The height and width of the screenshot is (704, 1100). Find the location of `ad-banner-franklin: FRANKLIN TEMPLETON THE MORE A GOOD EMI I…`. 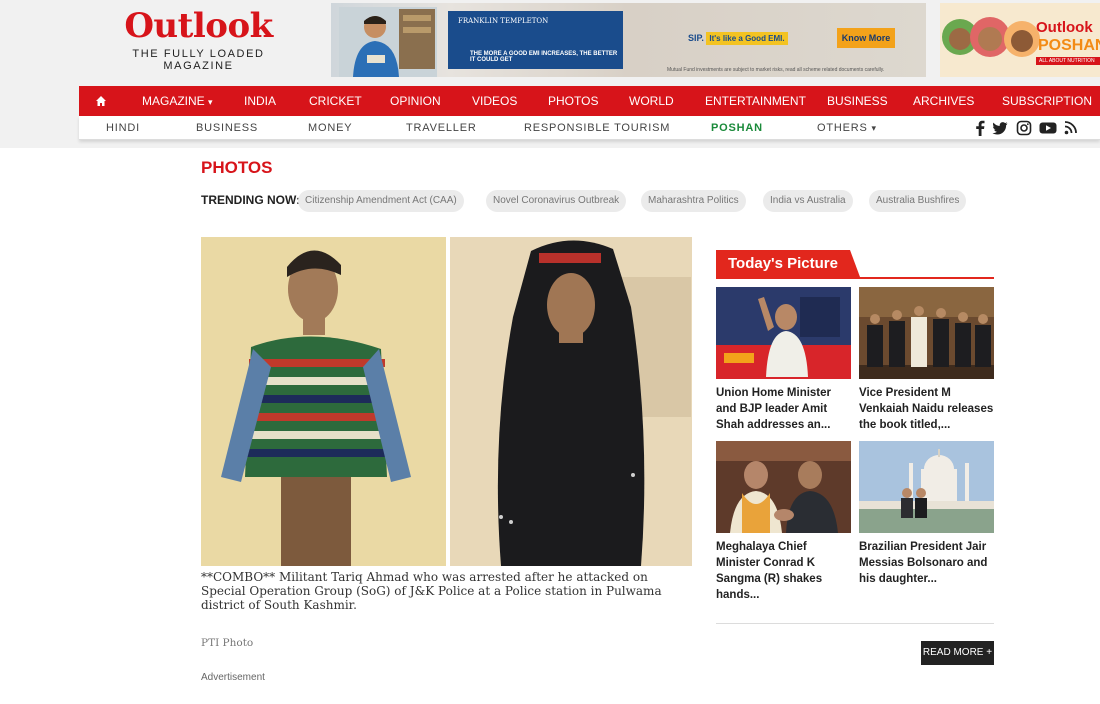

ad-banner-franklin: FRANKLIN TEMPLETON THE MORE A GOOD EMI I… is located at coordinates (628, 40).